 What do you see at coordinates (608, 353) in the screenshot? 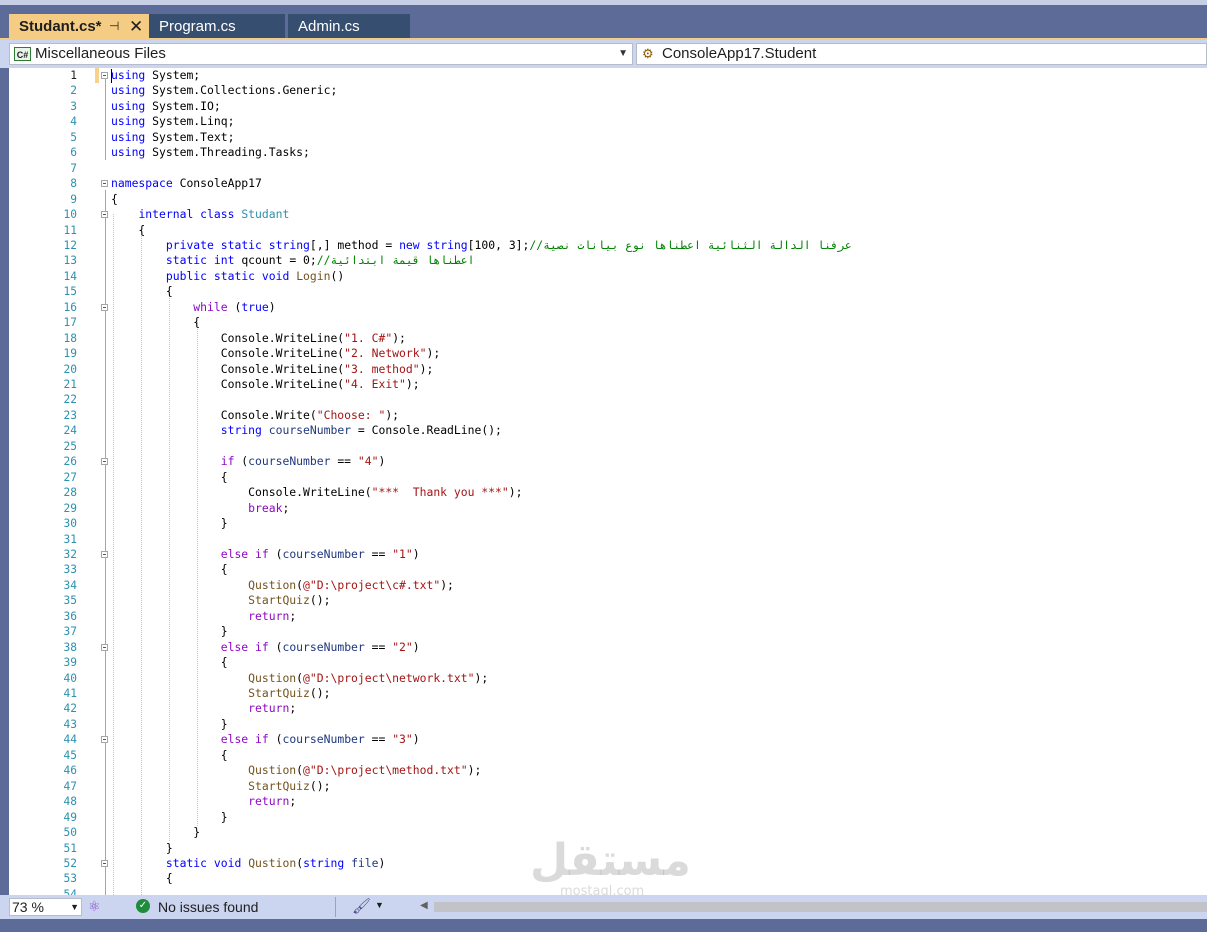
I see `code-line: 19 Console.WriteLine("2. Network");` at bounding box center [608, 353].